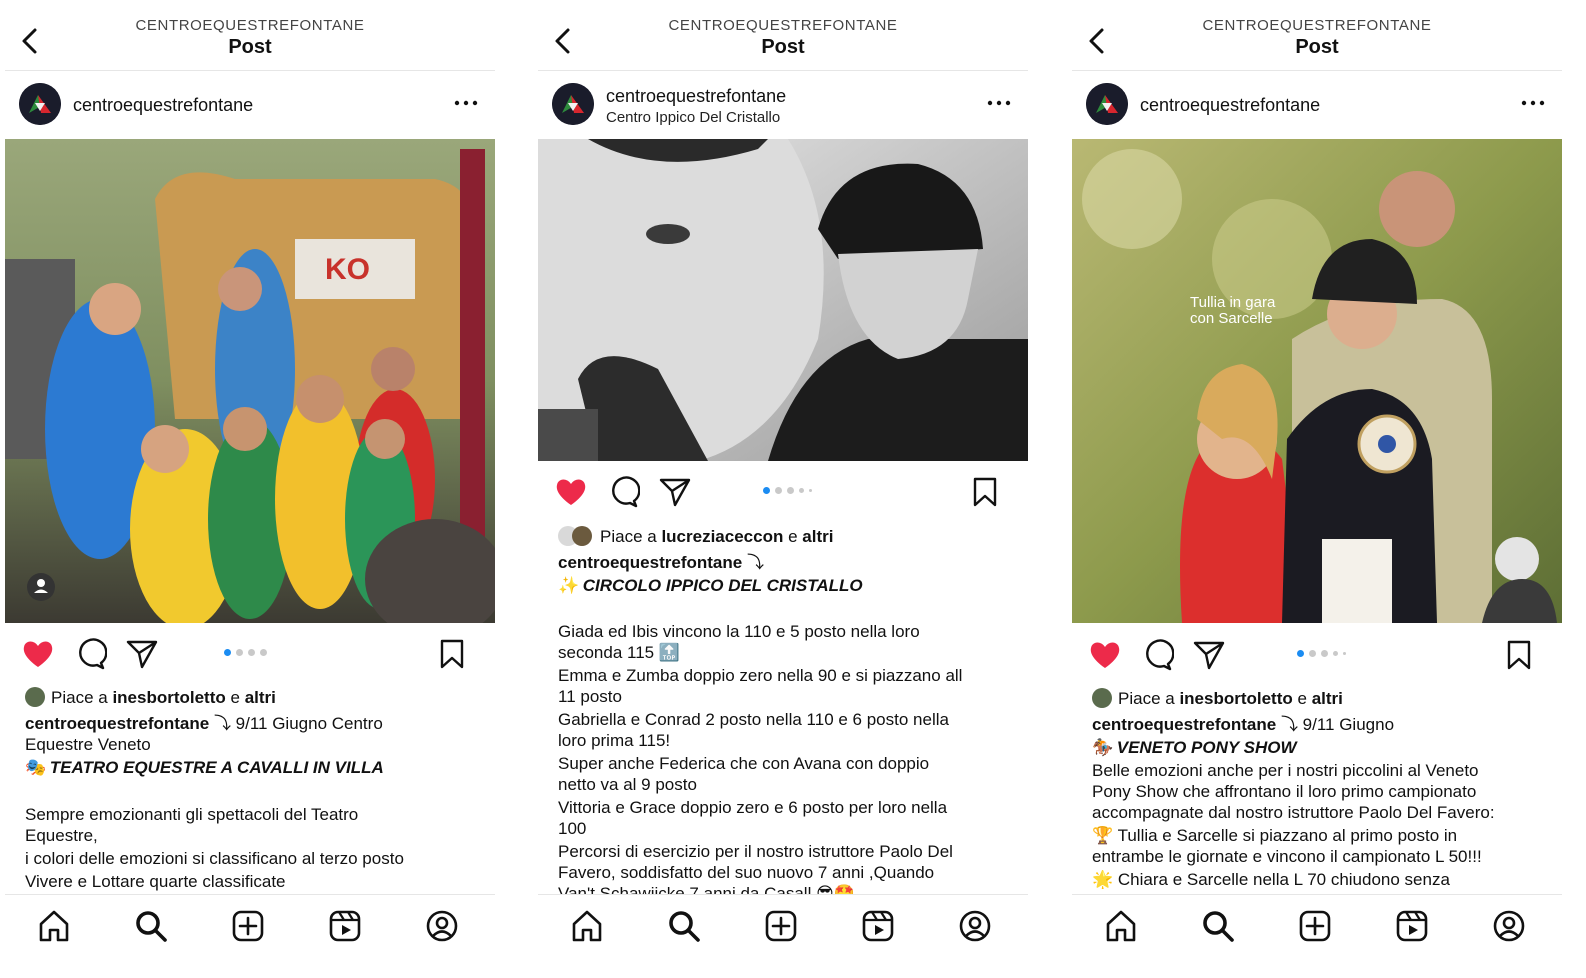  Describe the element at coordinates (590, 696) in the screenshot. I see `caption-body-line: 11 posto` at that location.